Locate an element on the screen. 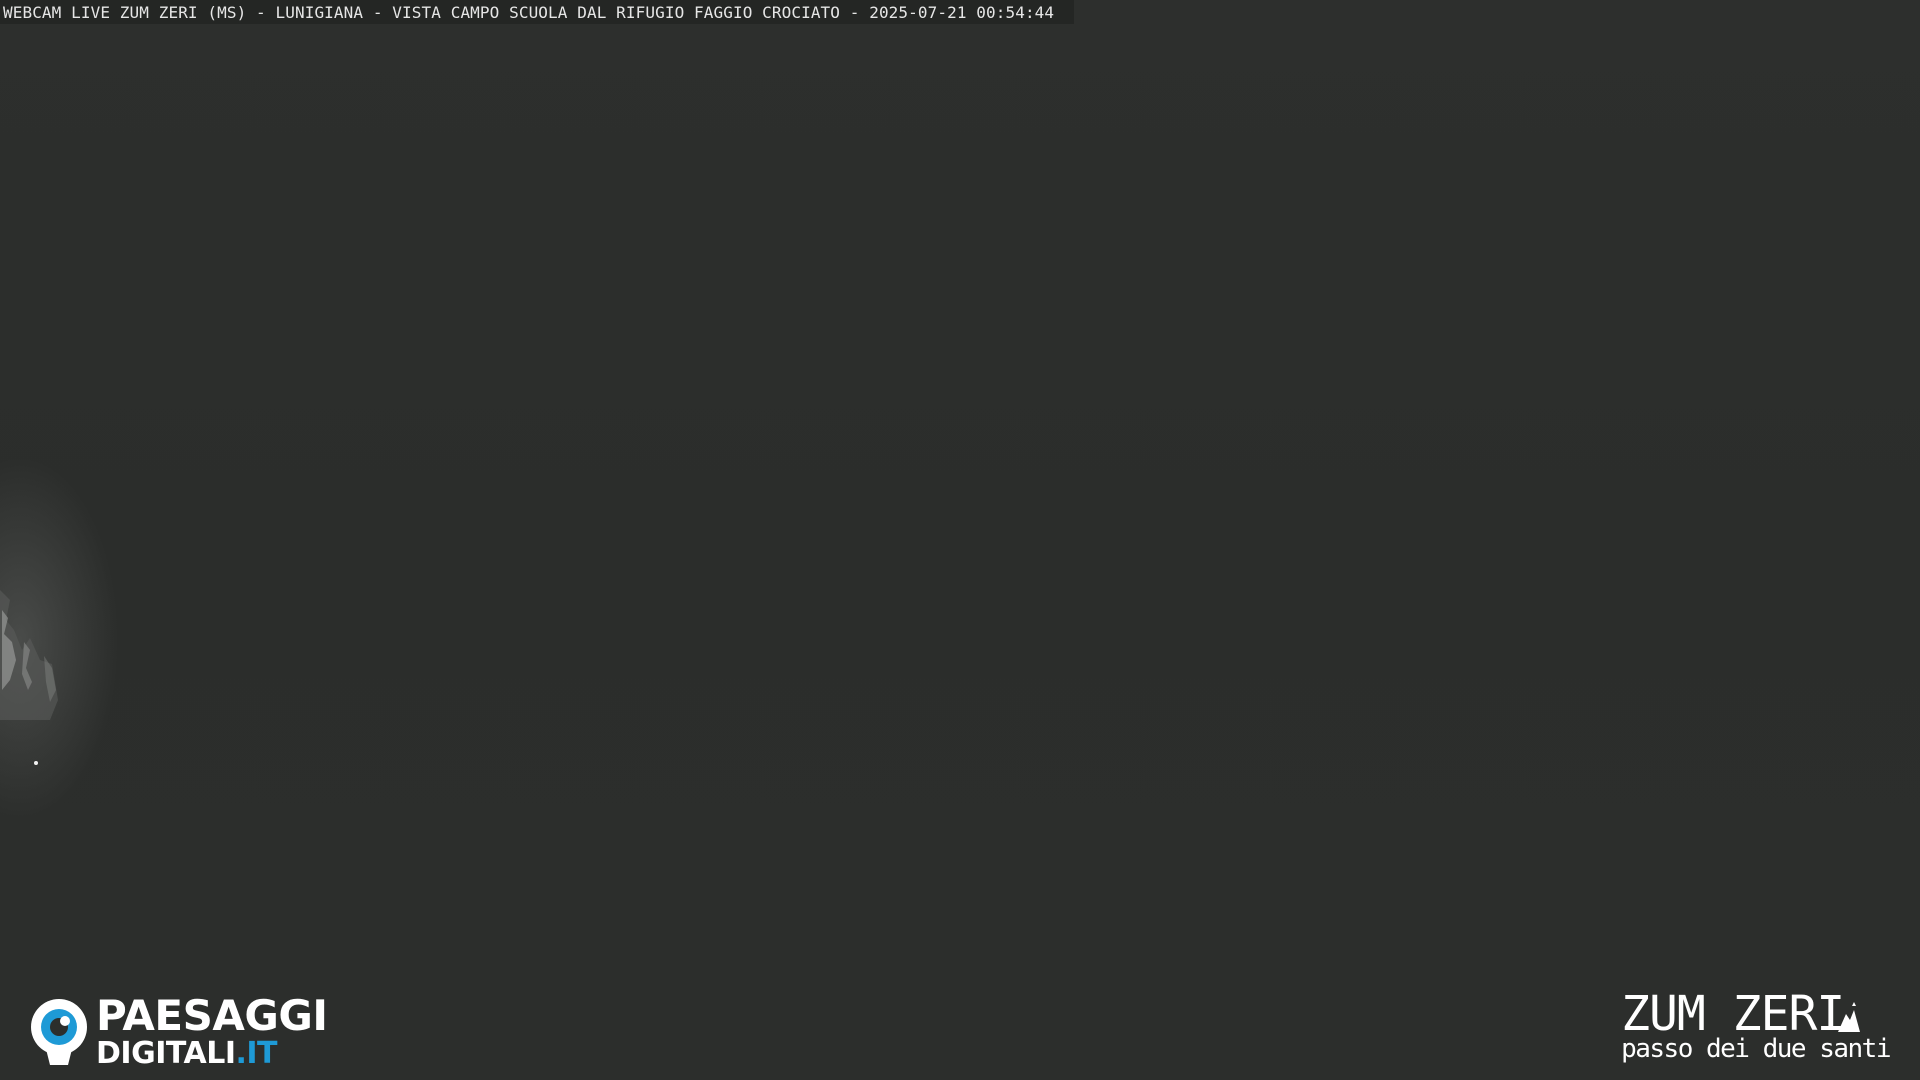 Image resolution: width=1920 pixels, height=1080 pixels. logo-left-line1: PAESAGGI is located at coordinates (212, 1015).